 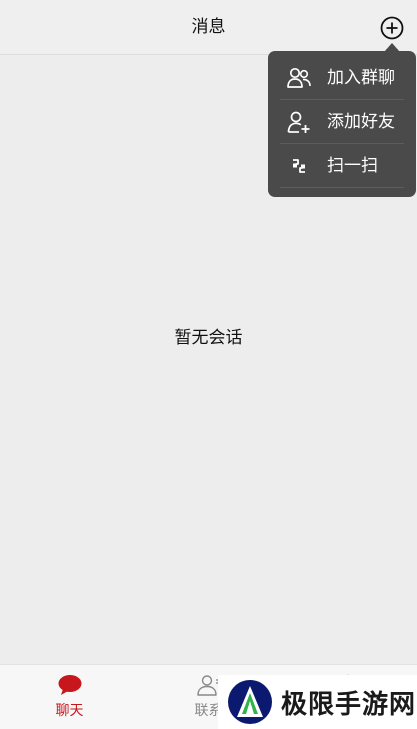 I want to click on plus-circle-icon, so click(x=392, y=28).